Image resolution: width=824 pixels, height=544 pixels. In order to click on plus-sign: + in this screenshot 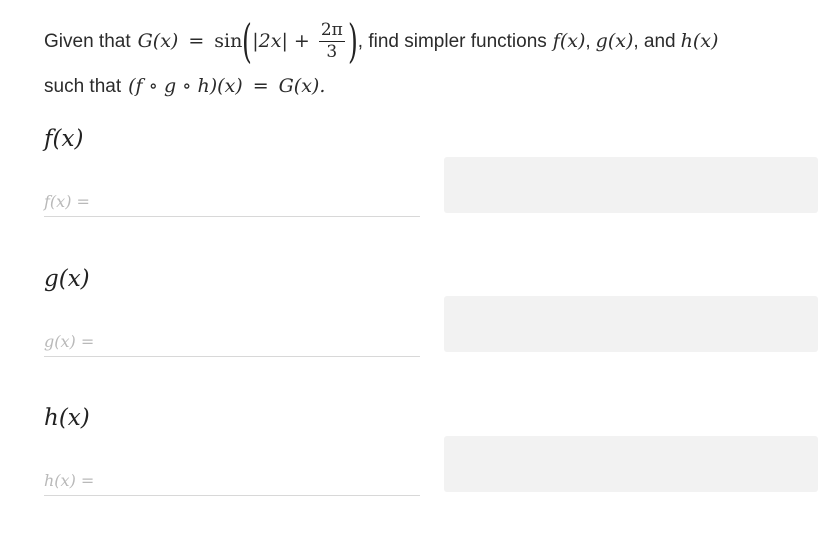, I will do `click(301, 40)`.